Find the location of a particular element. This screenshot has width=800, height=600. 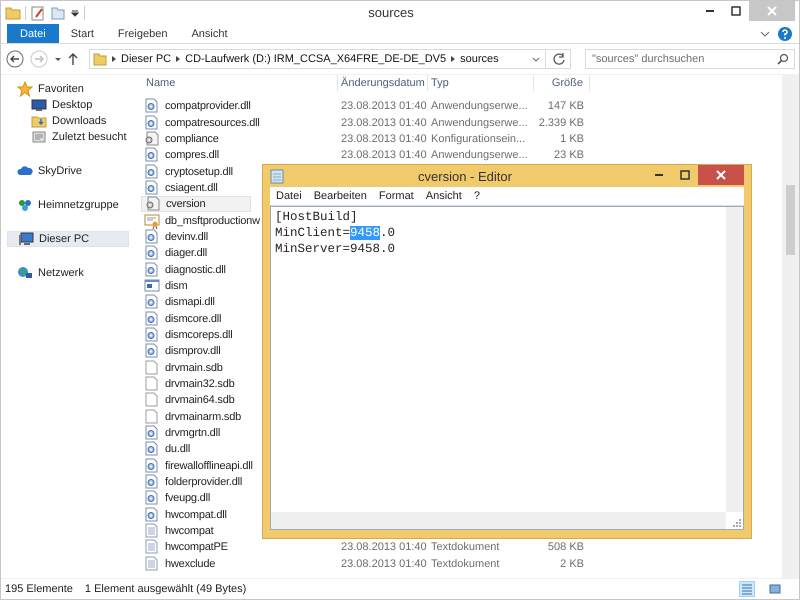

item-count: 195 Elemente is located at coordinates (39, 589).